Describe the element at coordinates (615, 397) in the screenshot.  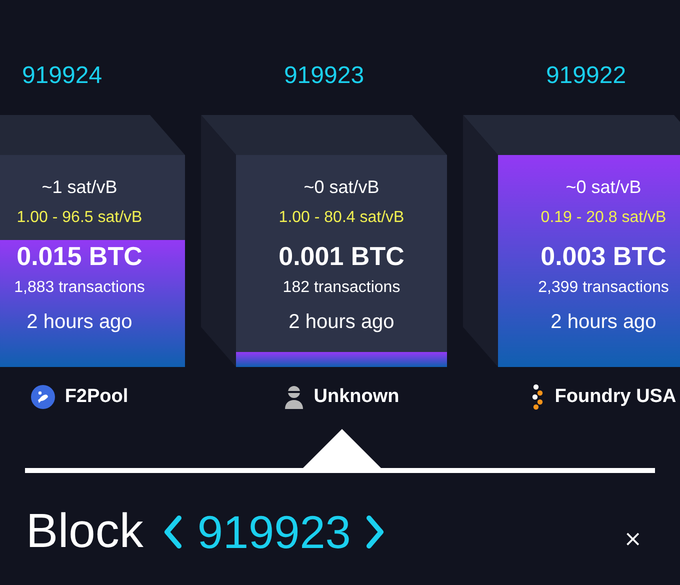
I see `pool-name: Foundry USA` at that location.